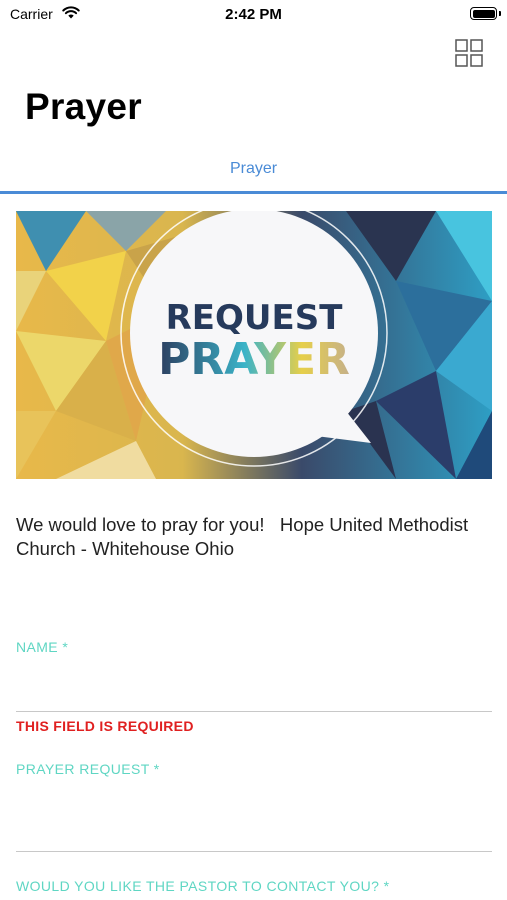 Image resolution: width=507 pixels, height=900 pixels. Describe the element at coordinates (254, 359) in the screenshot. I see `banner-line2: PRAYER` at that location.